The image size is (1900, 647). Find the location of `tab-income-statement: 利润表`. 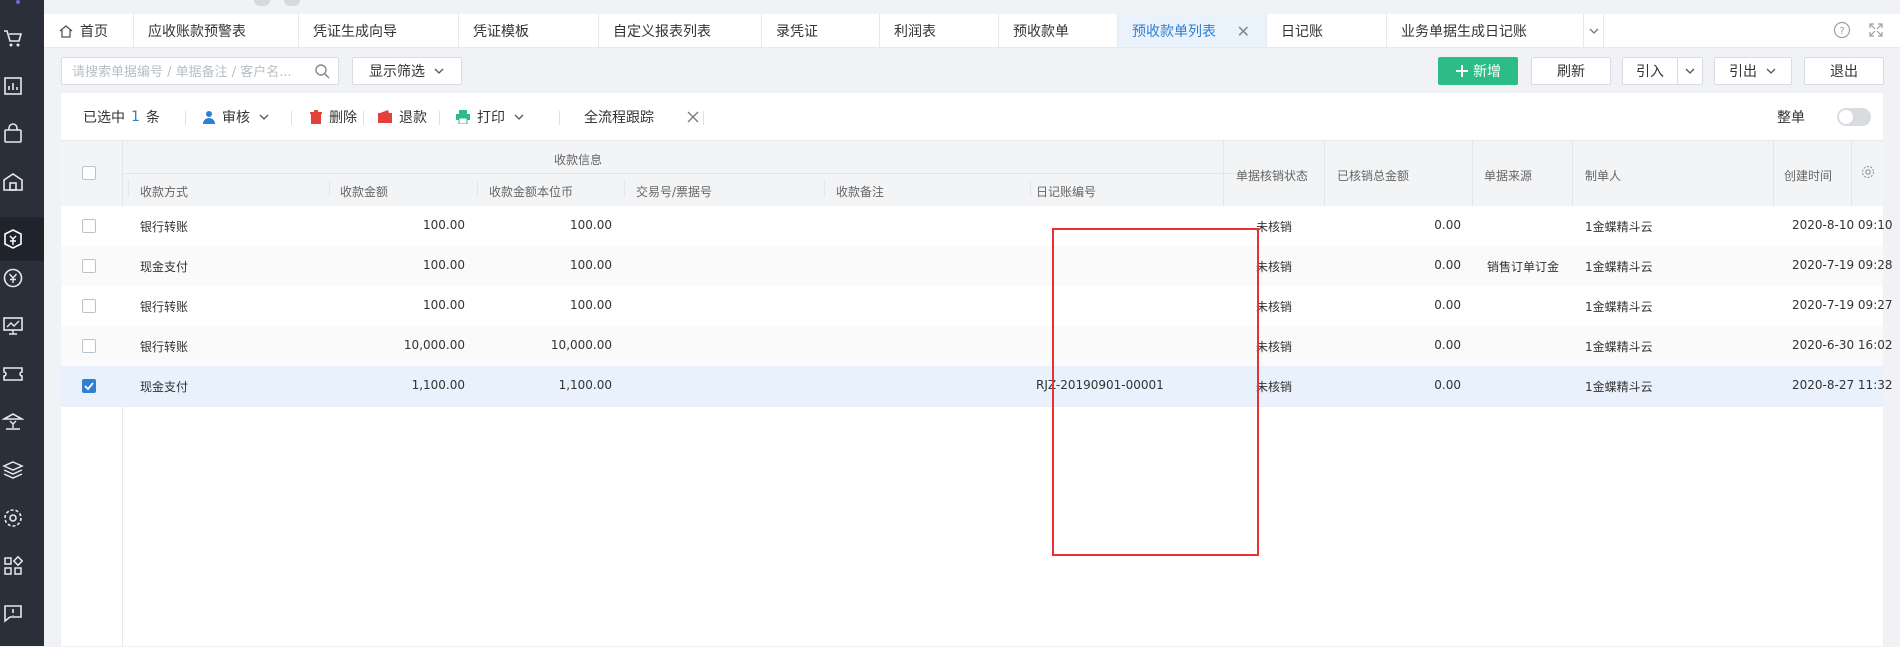

tab-income-statement: 利润表 is located at coordinates (939, 30).